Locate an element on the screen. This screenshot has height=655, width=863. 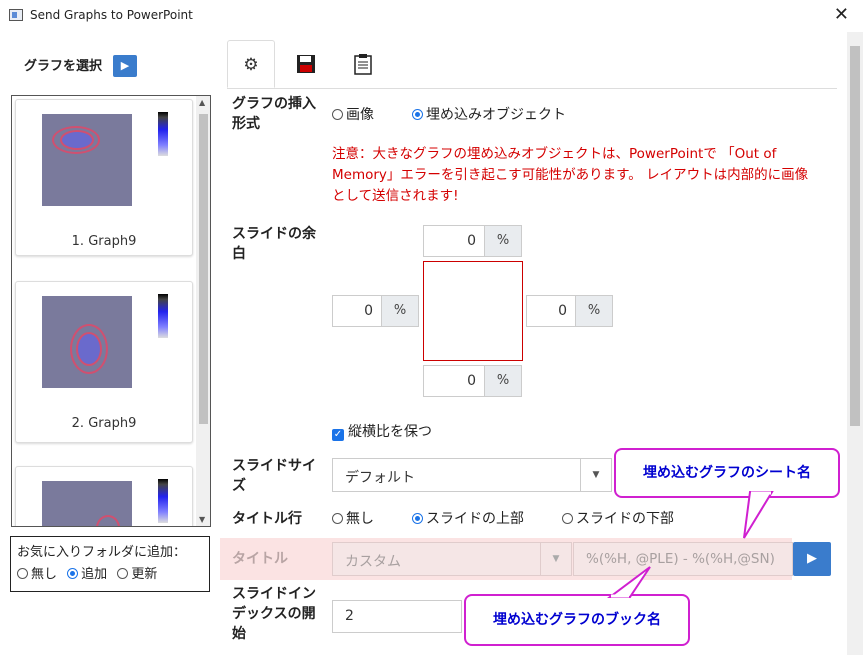
select-graph-heading: グラフを選択 is located at coordinates (63, 66).